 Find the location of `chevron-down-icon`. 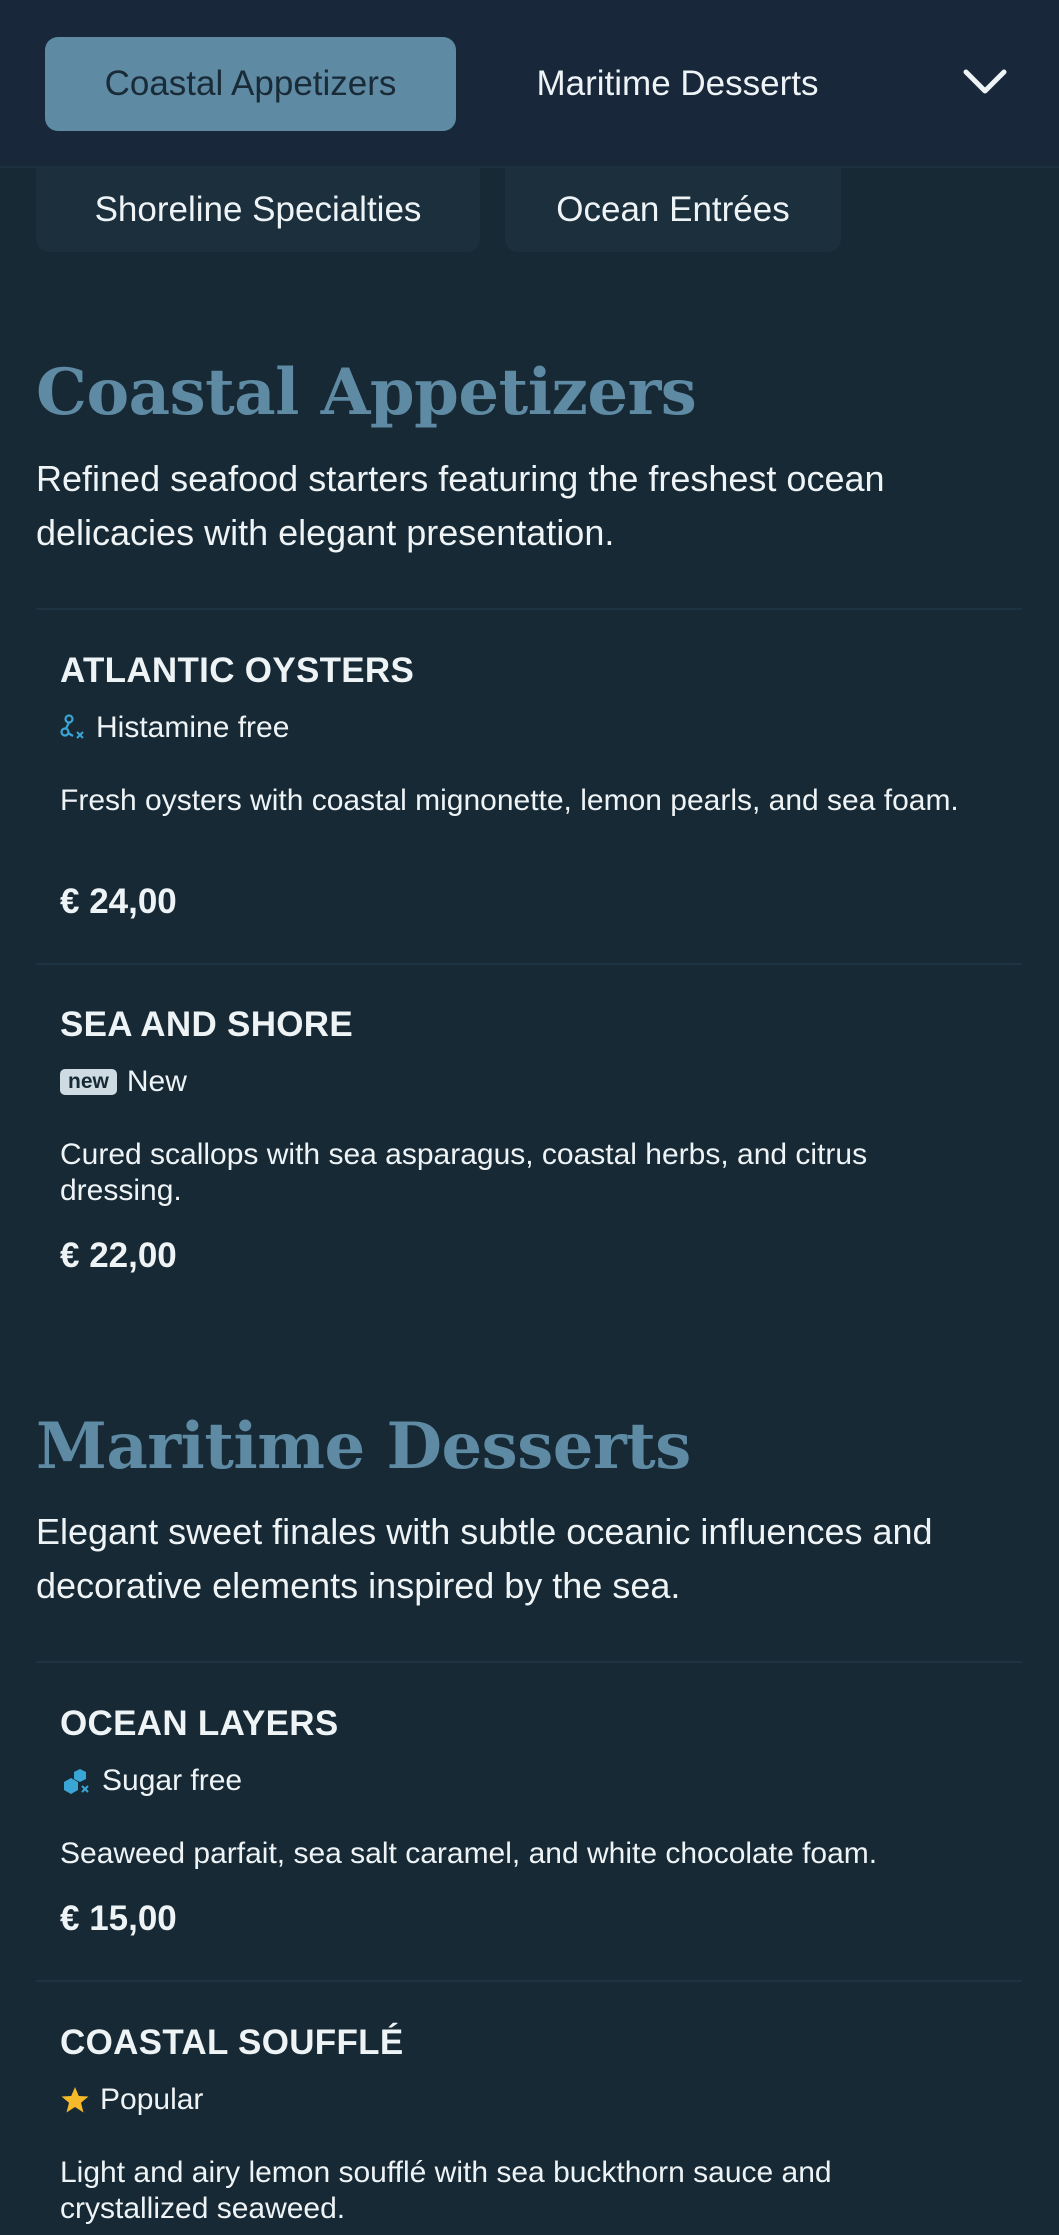

chevron-down-icon is located at coordinates (985, 82).